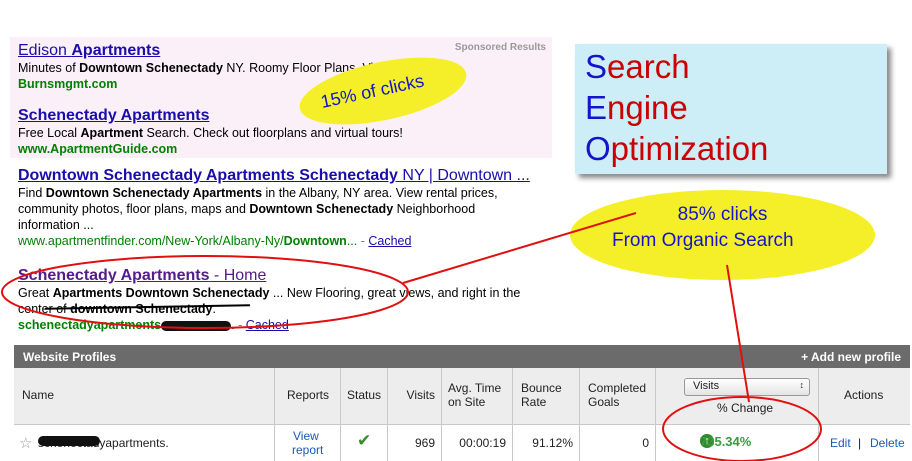 The width and height of the screenshot is (912, 461). I want to click on col-actions: Actions, so click(864, 396).